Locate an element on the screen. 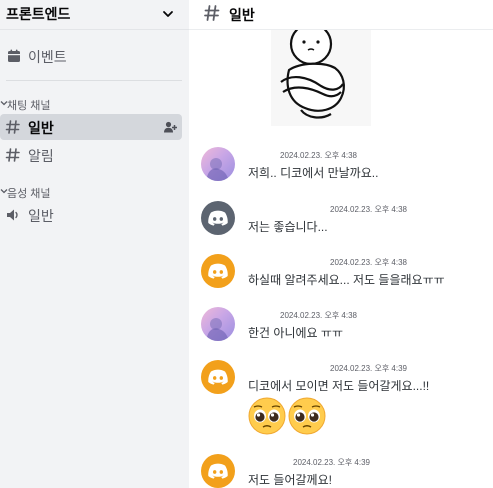  add-member-icon is located at coordinates (170, 127).